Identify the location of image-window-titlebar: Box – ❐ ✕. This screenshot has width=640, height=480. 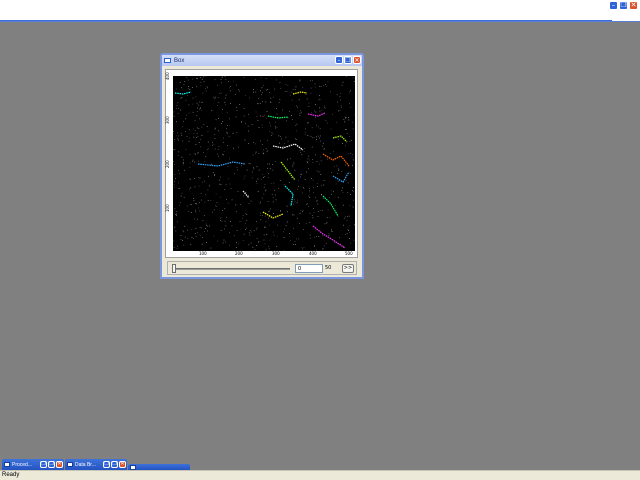
(262, 60).